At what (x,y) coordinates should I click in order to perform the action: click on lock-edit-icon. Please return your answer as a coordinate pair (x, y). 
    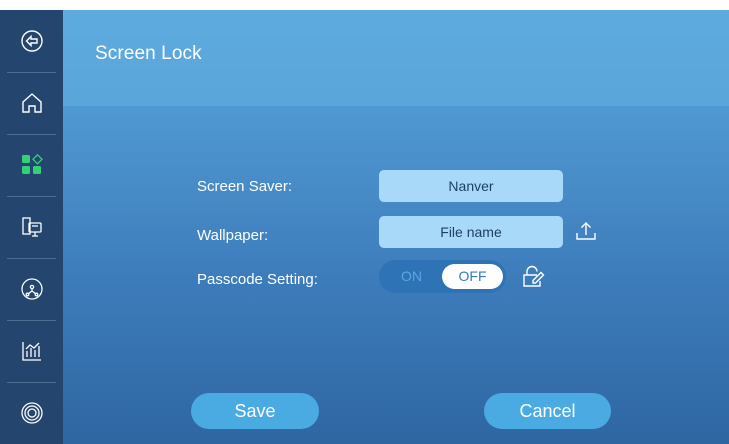
    Looking at the image, I should click on (533, 278).